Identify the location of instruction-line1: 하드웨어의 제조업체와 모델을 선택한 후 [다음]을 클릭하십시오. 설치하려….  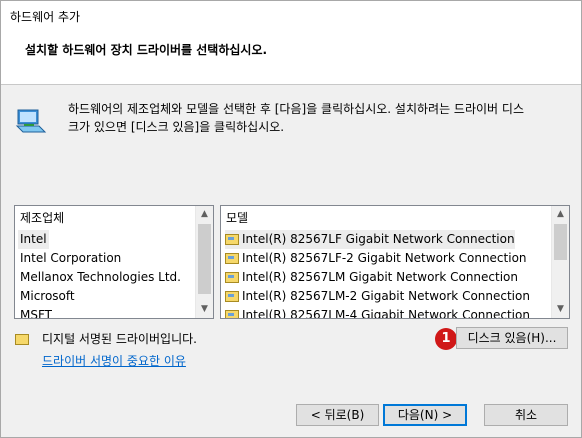
(296, 109).